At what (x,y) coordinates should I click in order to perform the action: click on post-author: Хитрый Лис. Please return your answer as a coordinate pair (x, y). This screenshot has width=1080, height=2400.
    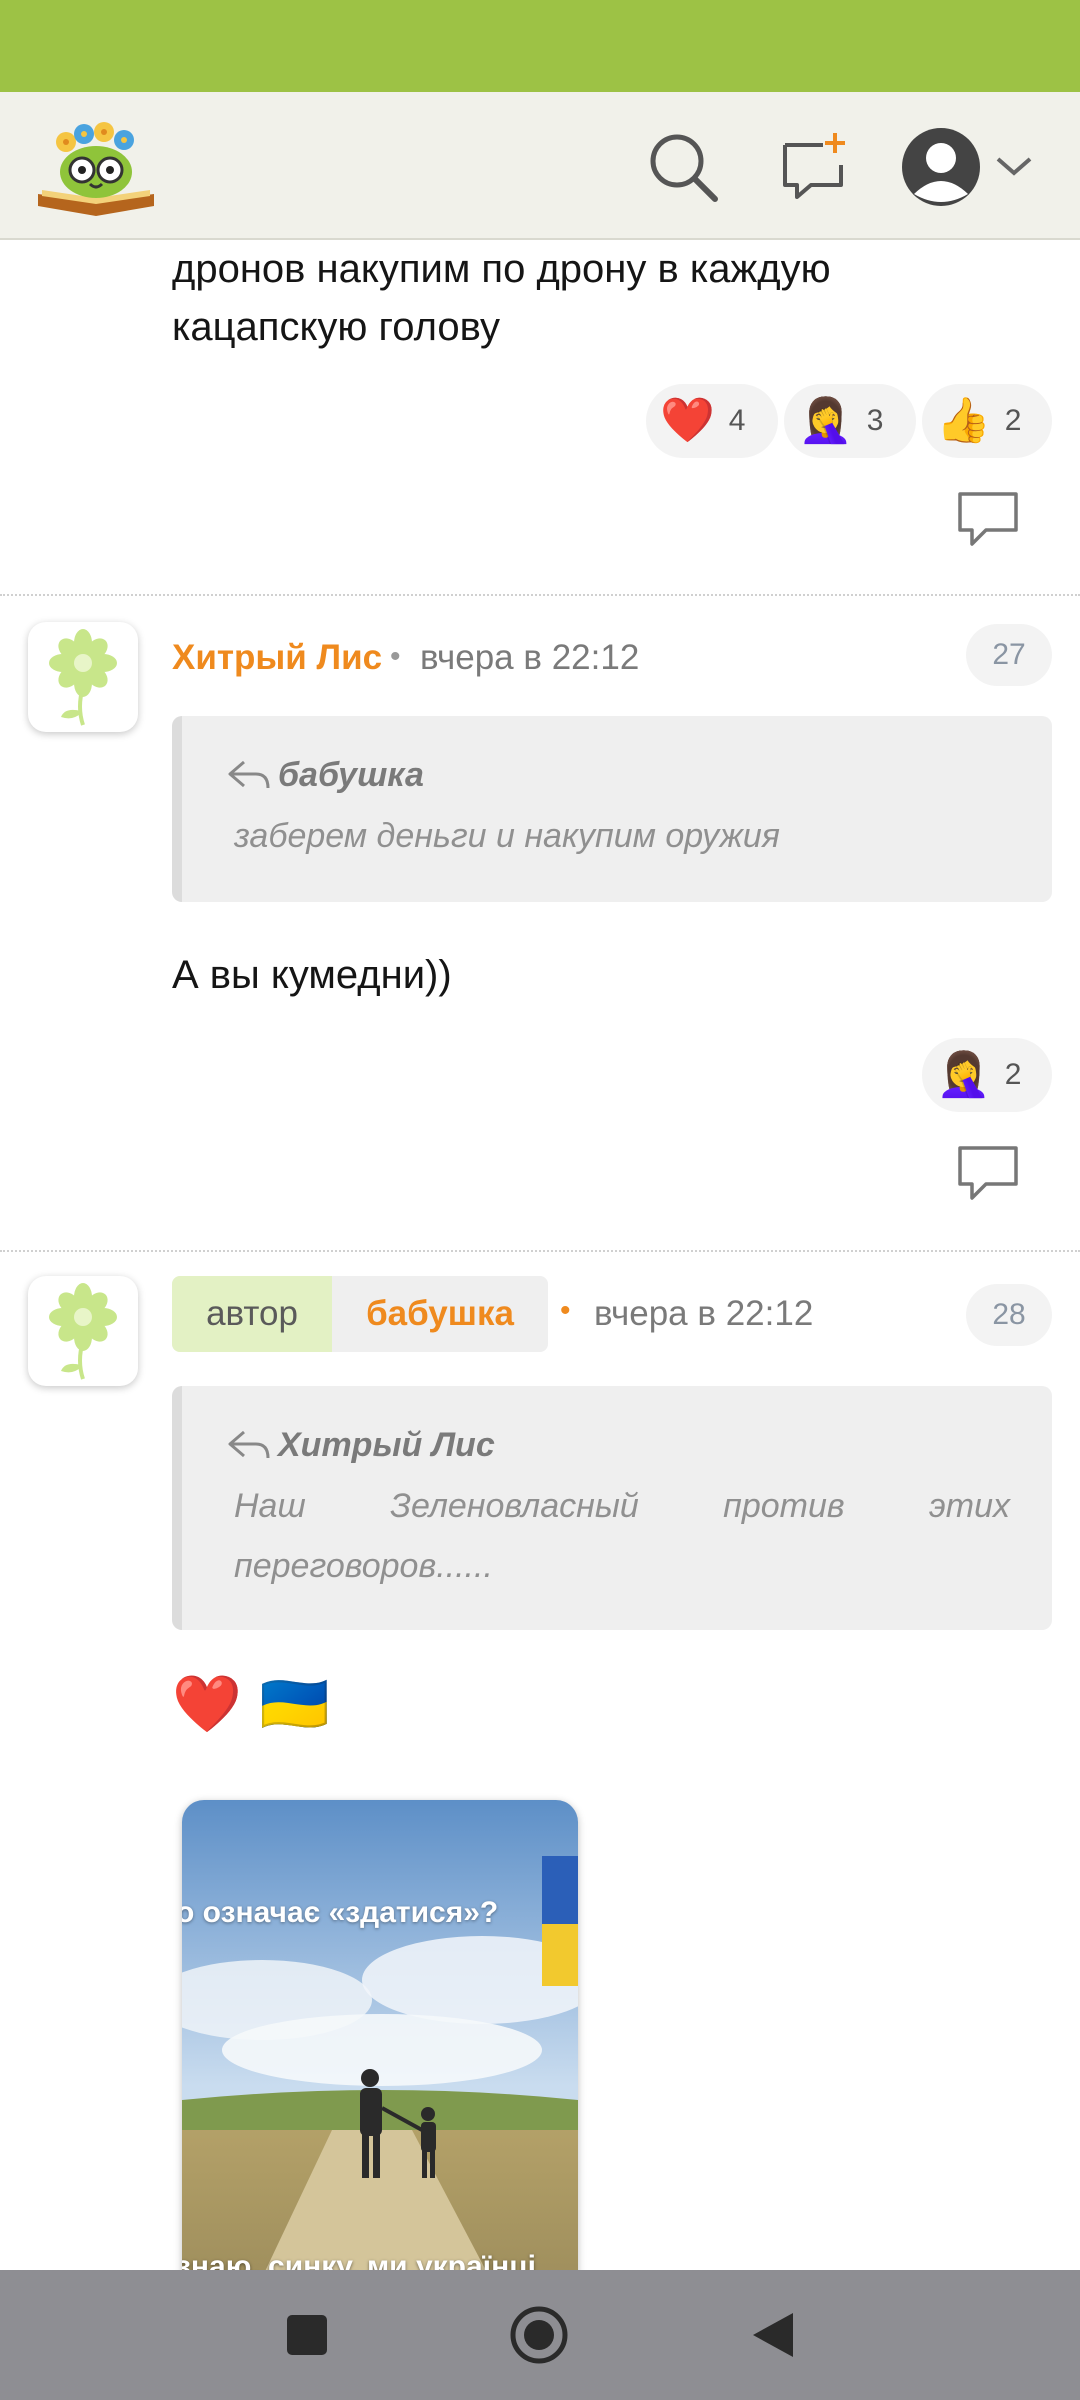
    Looking at the image, I should click on (277, 658).